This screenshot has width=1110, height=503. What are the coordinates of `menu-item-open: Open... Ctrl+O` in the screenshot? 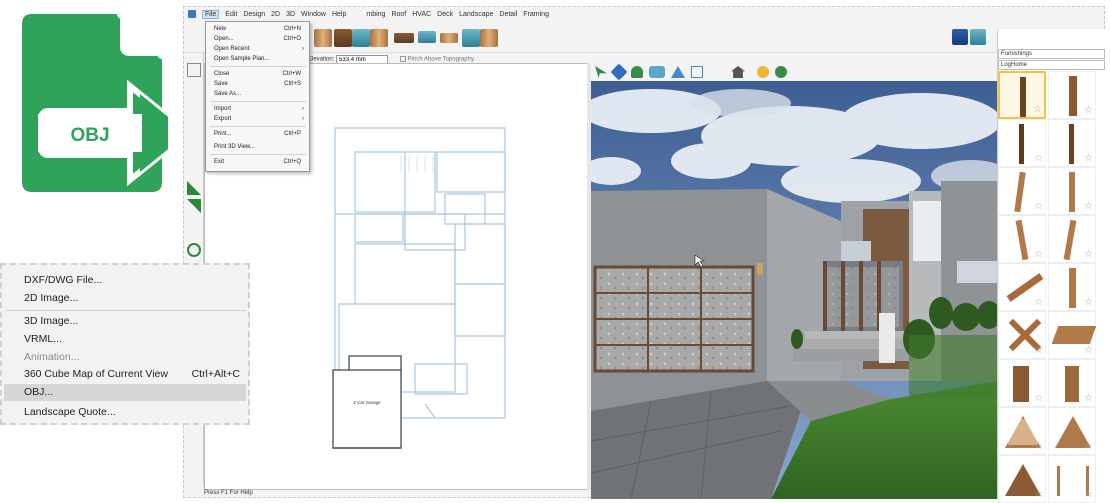 It's located at (257, 39).